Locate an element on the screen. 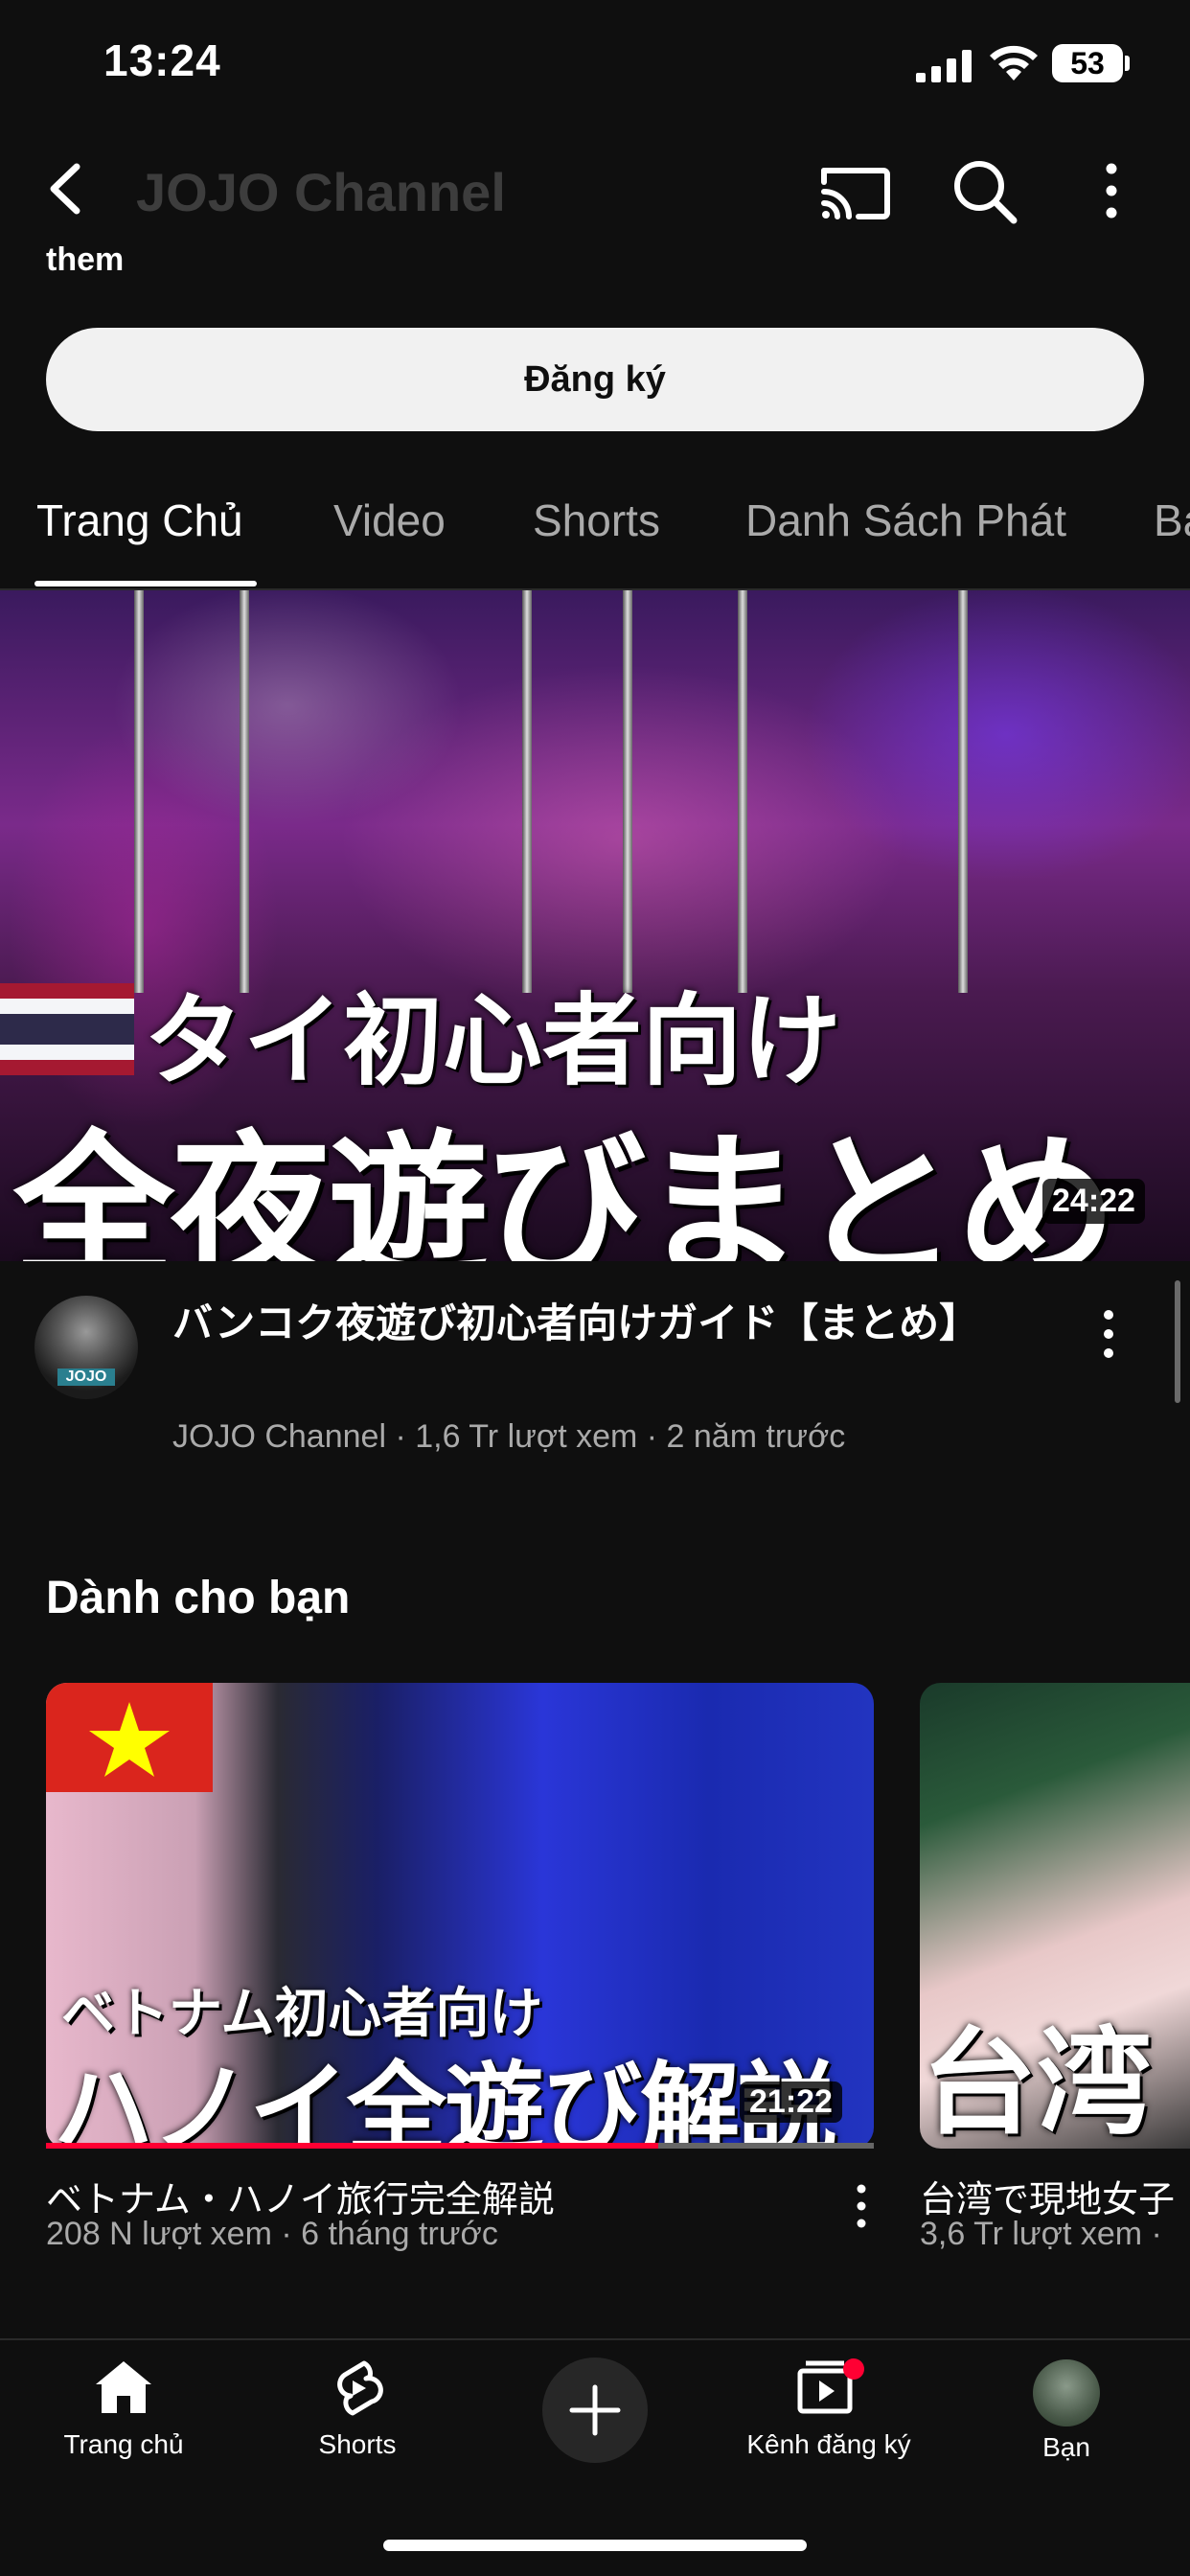  create-button is located at coordinates (595, 2410).